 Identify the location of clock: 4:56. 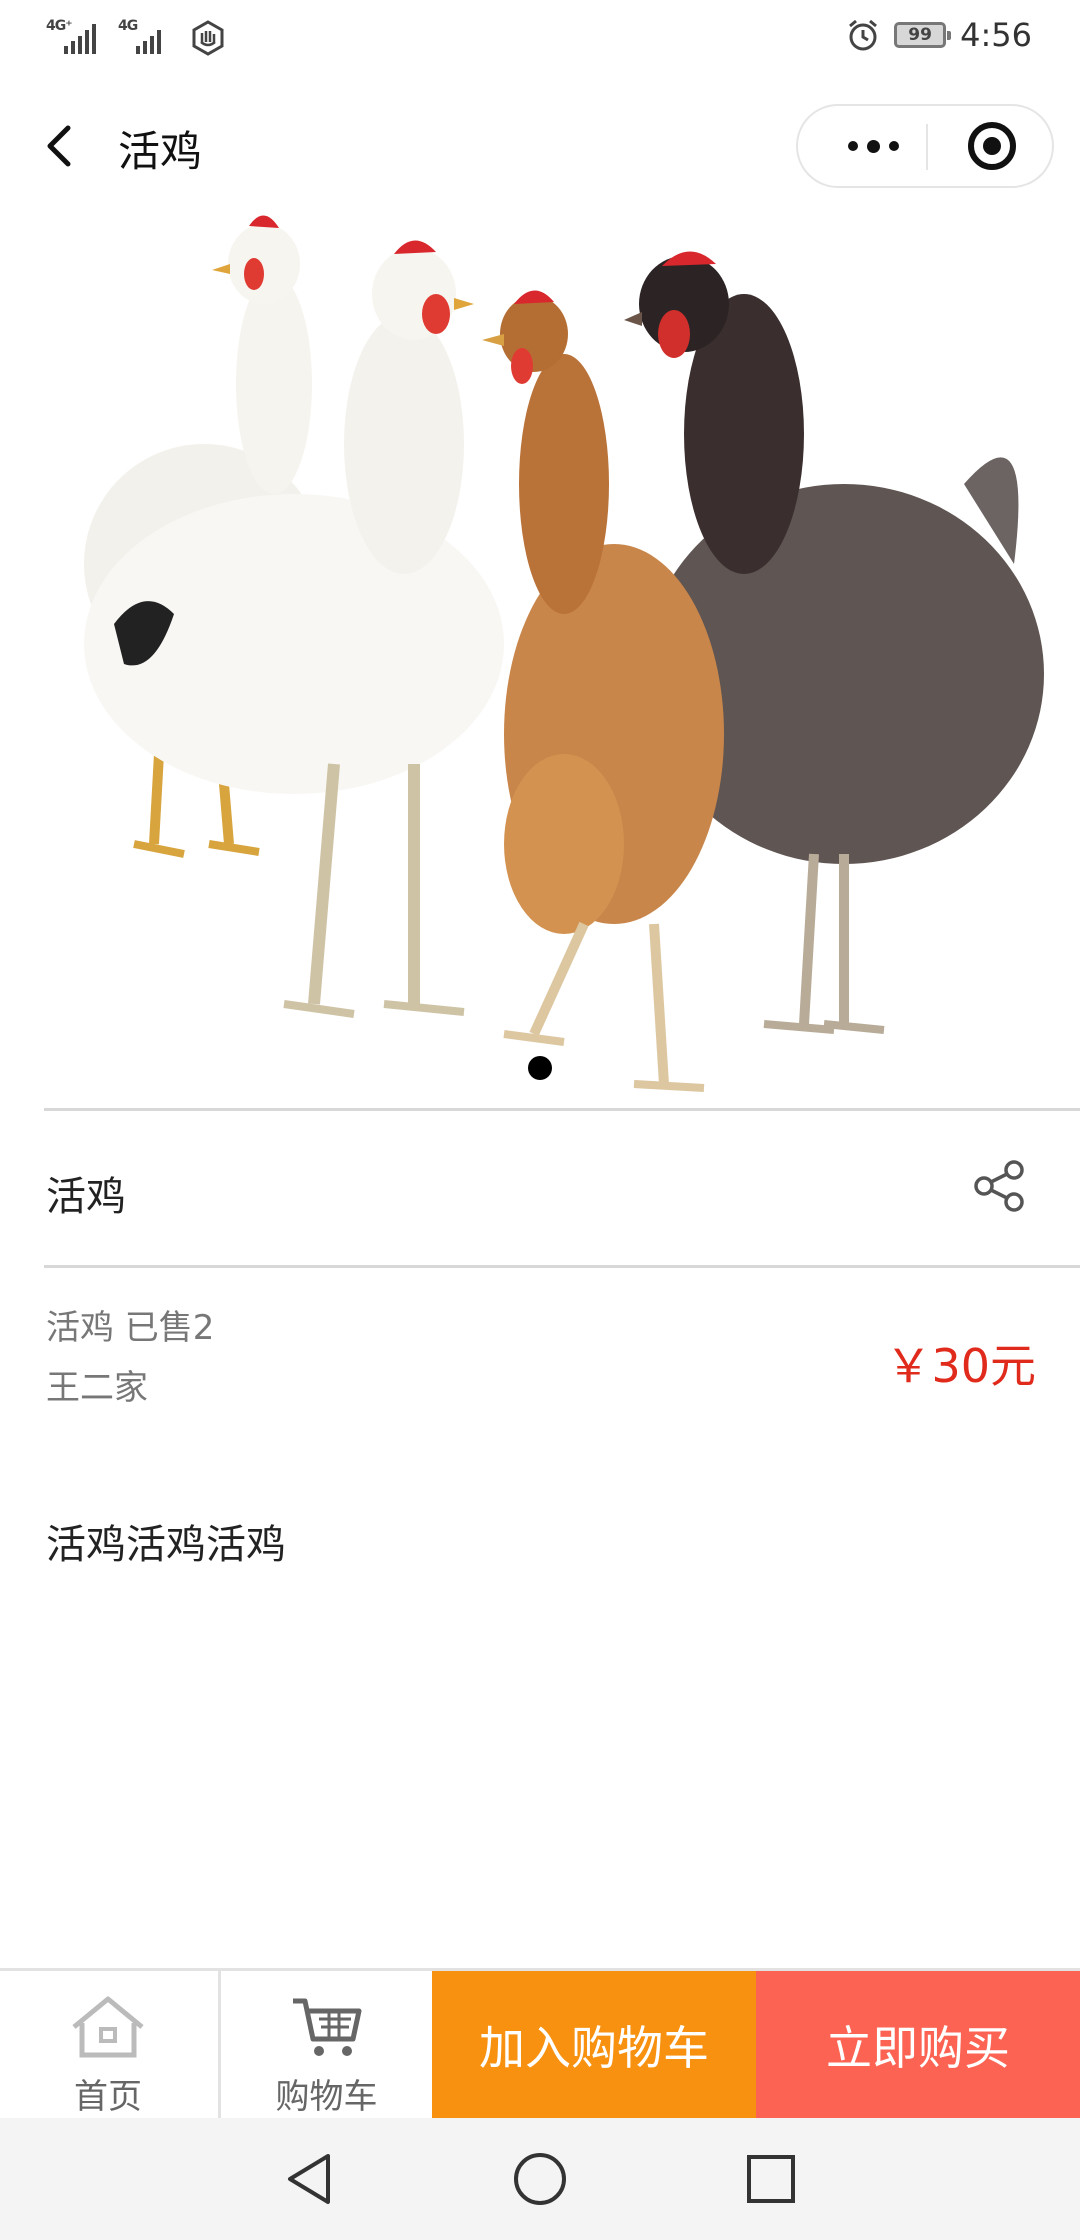
(996, 35).